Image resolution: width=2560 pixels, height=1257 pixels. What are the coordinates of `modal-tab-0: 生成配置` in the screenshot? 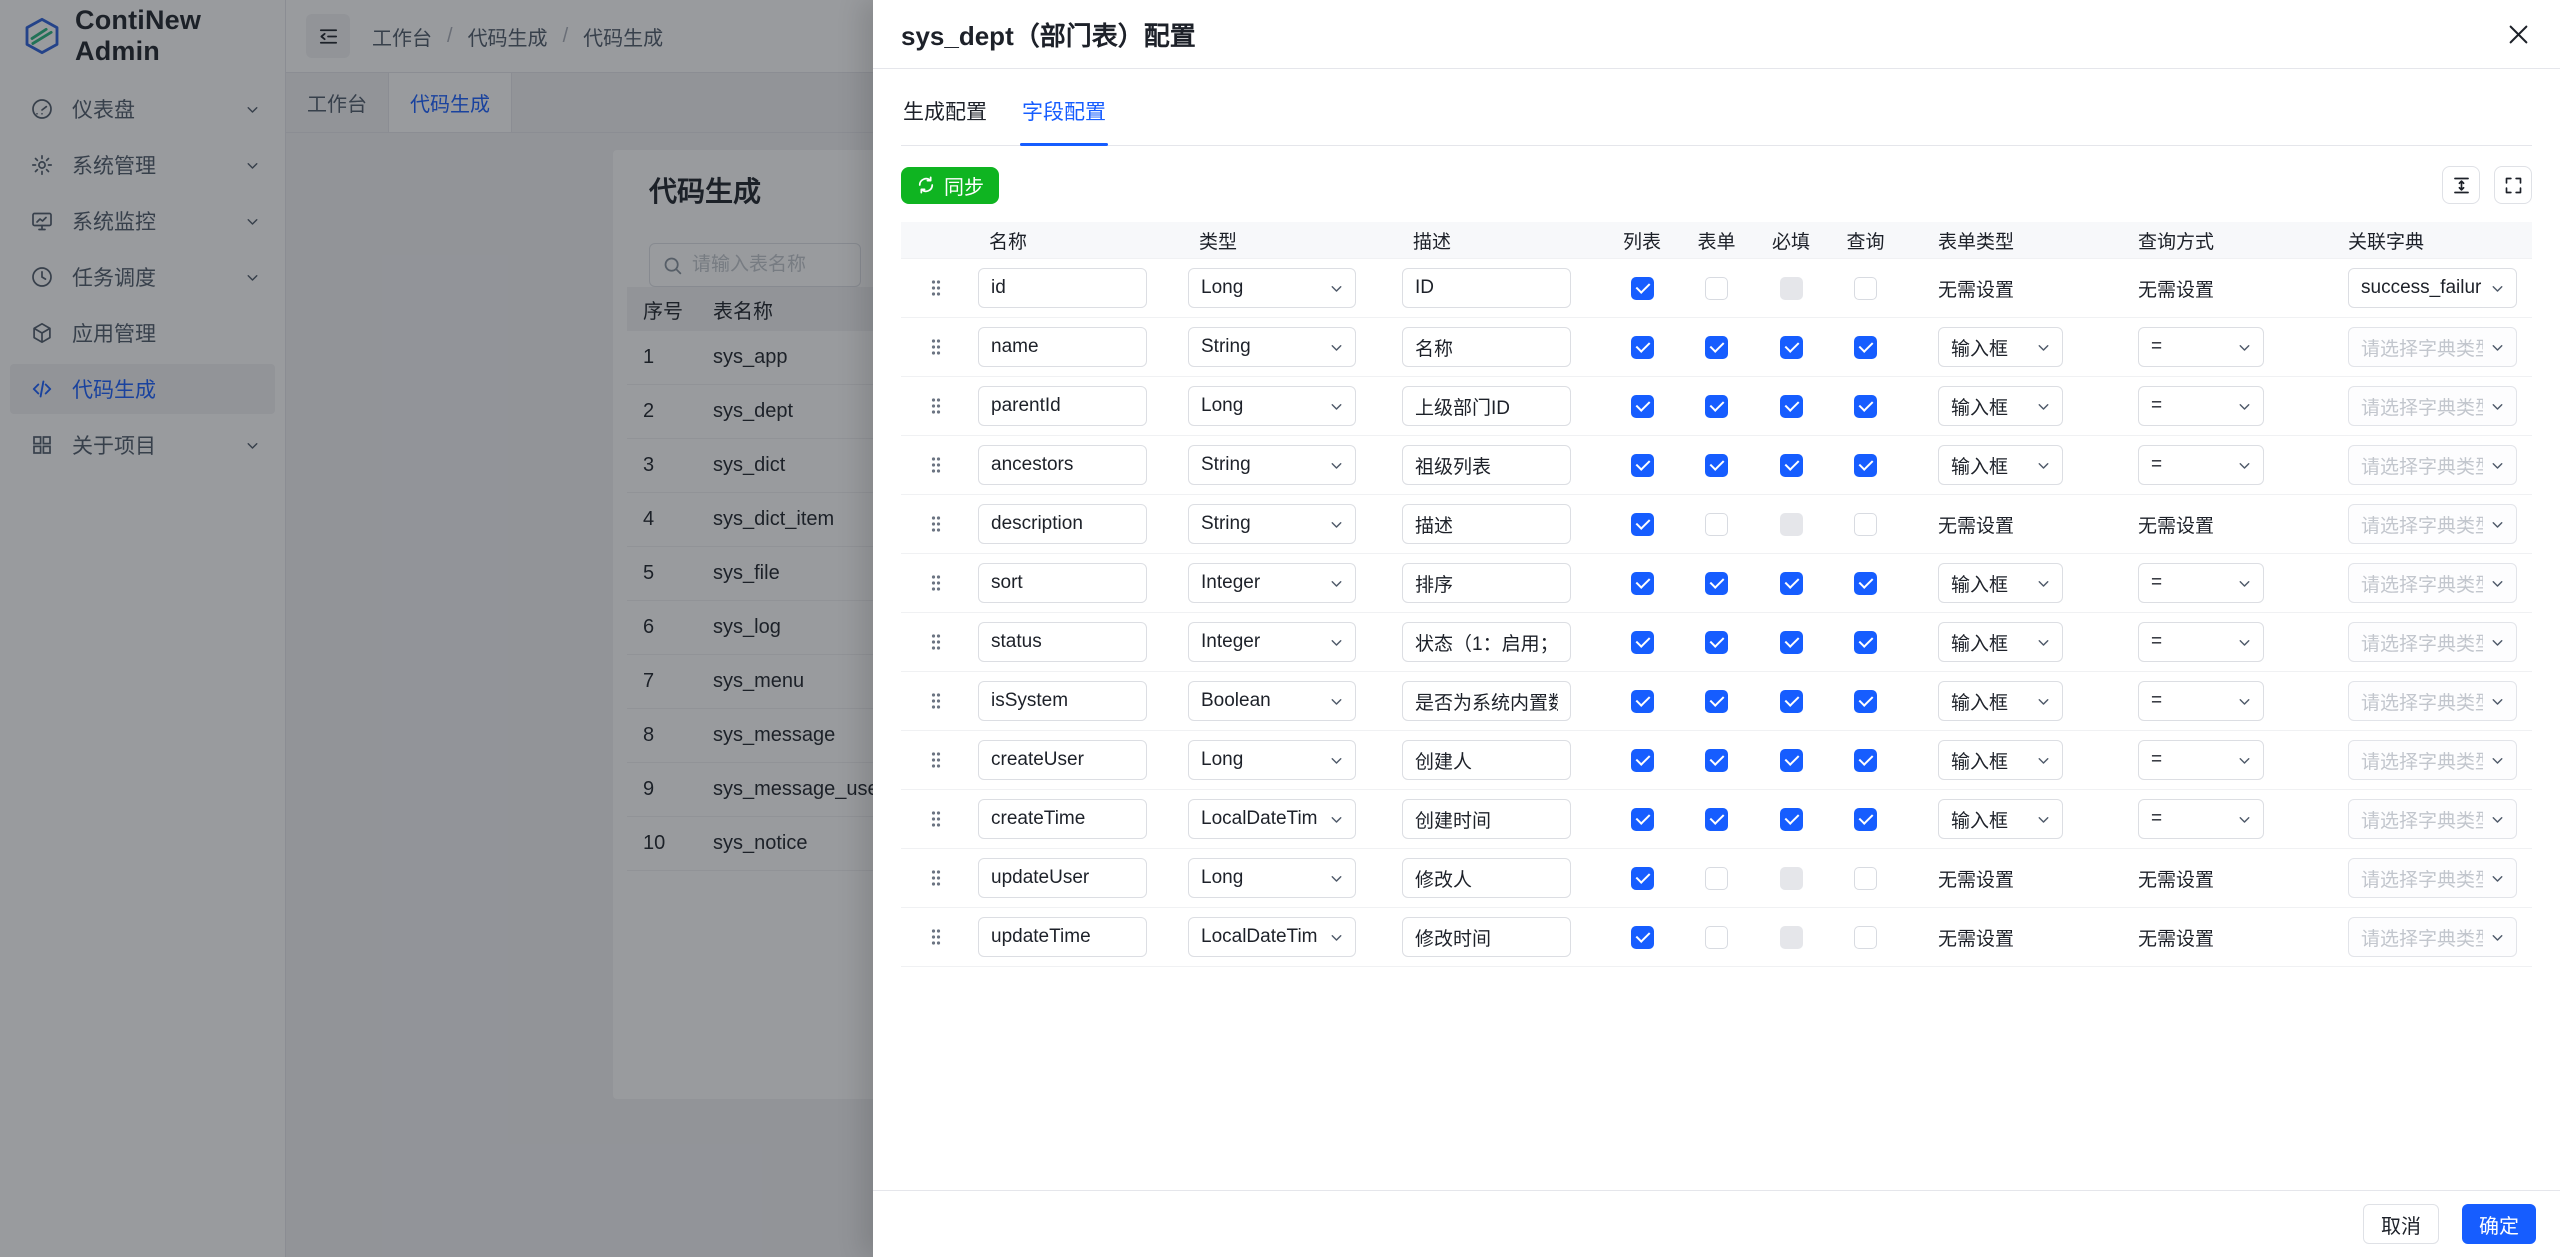 It's located at (945, 107).